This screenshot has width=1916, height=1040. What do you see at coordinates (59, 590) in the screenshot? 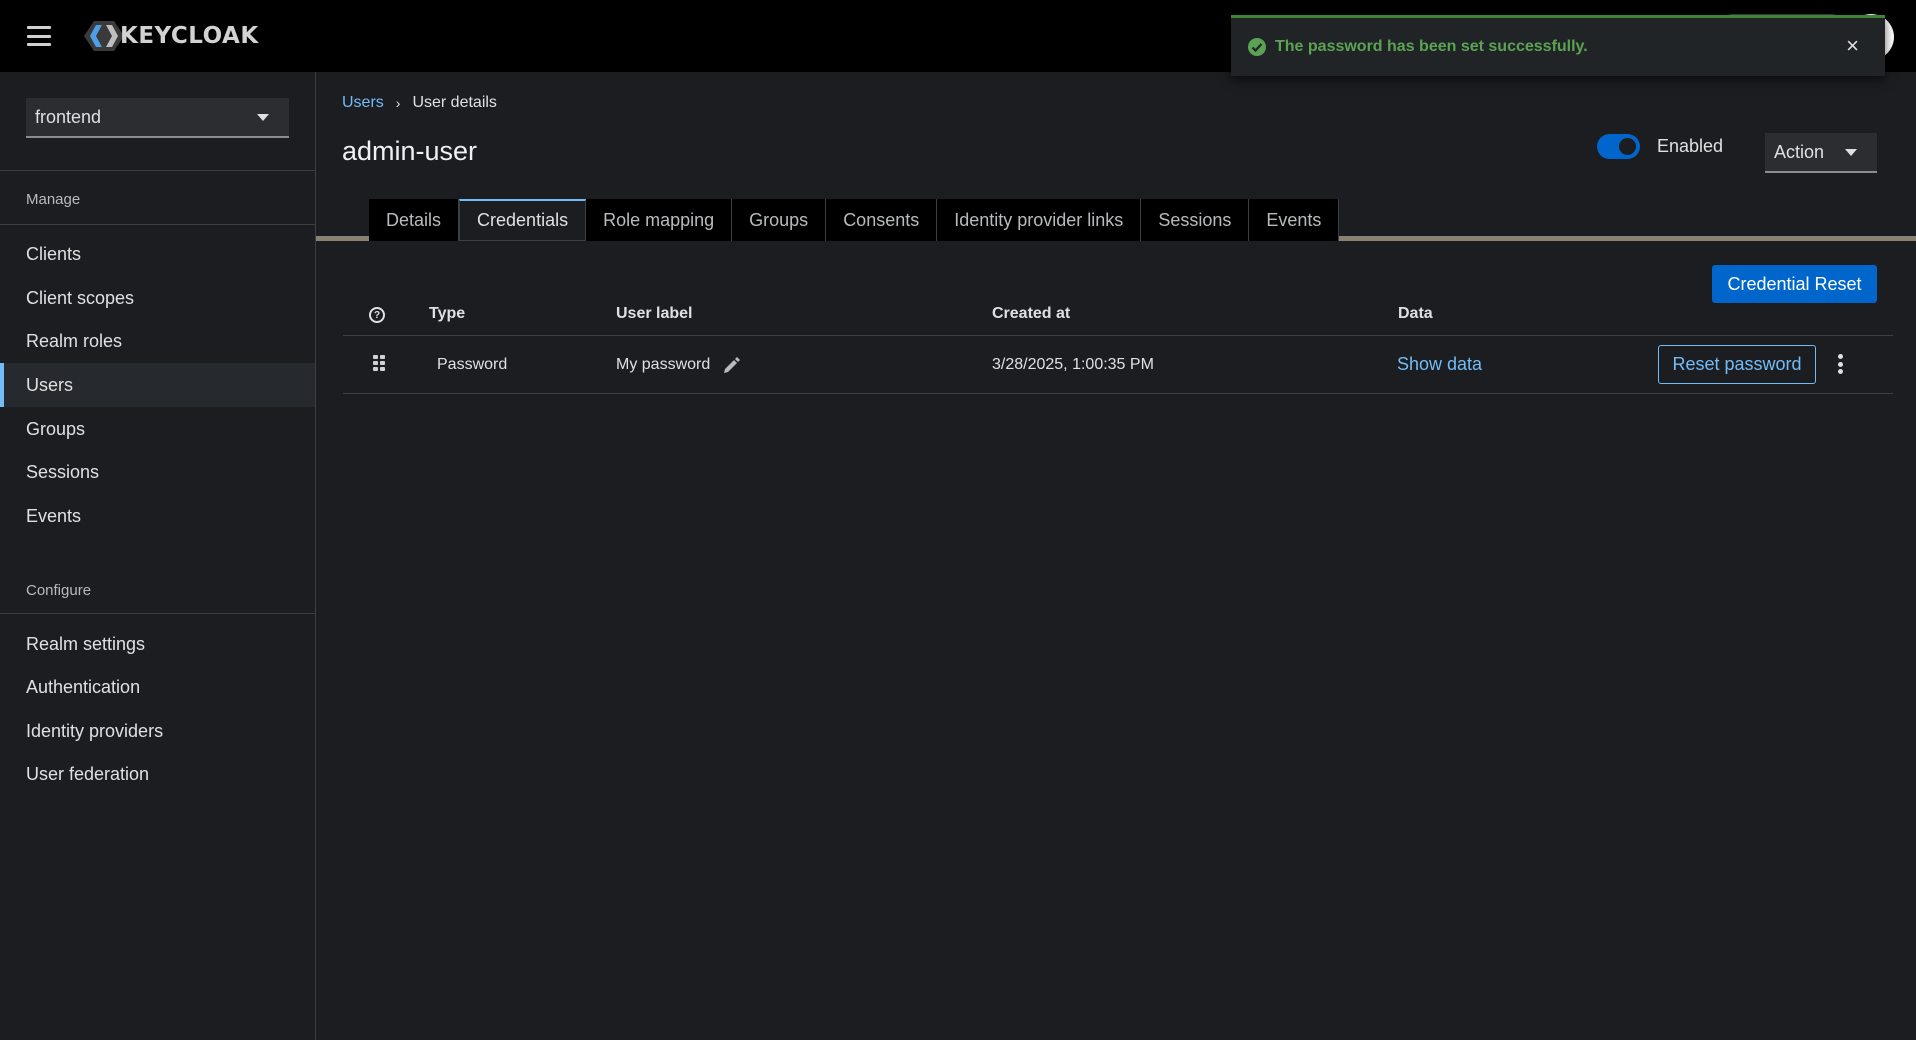
I see `section-title-configure: Configure` at bounding box center [59, 590].